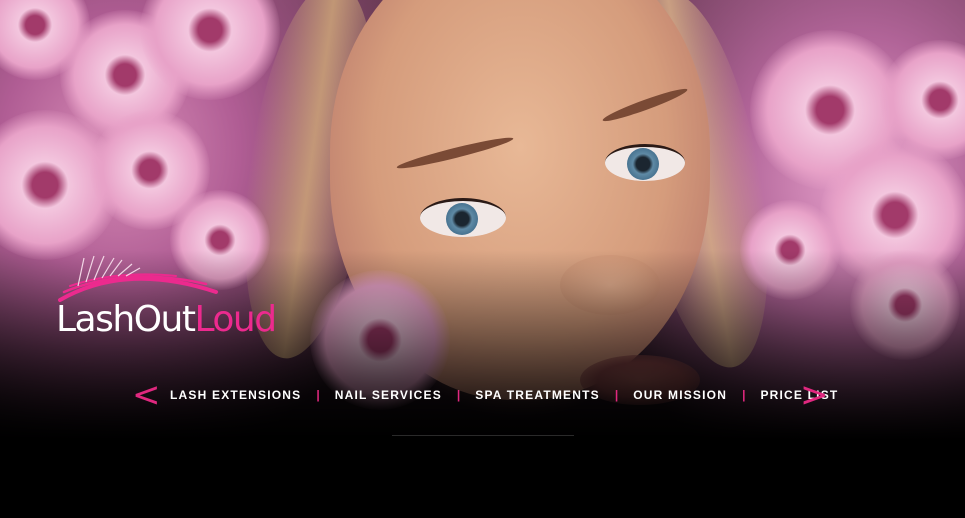  What do you see at coordinates (388, 395) in the screenshot?
I see `nav-item-nail-services: NAIL SERVICES` at bounding box center [388, 395].